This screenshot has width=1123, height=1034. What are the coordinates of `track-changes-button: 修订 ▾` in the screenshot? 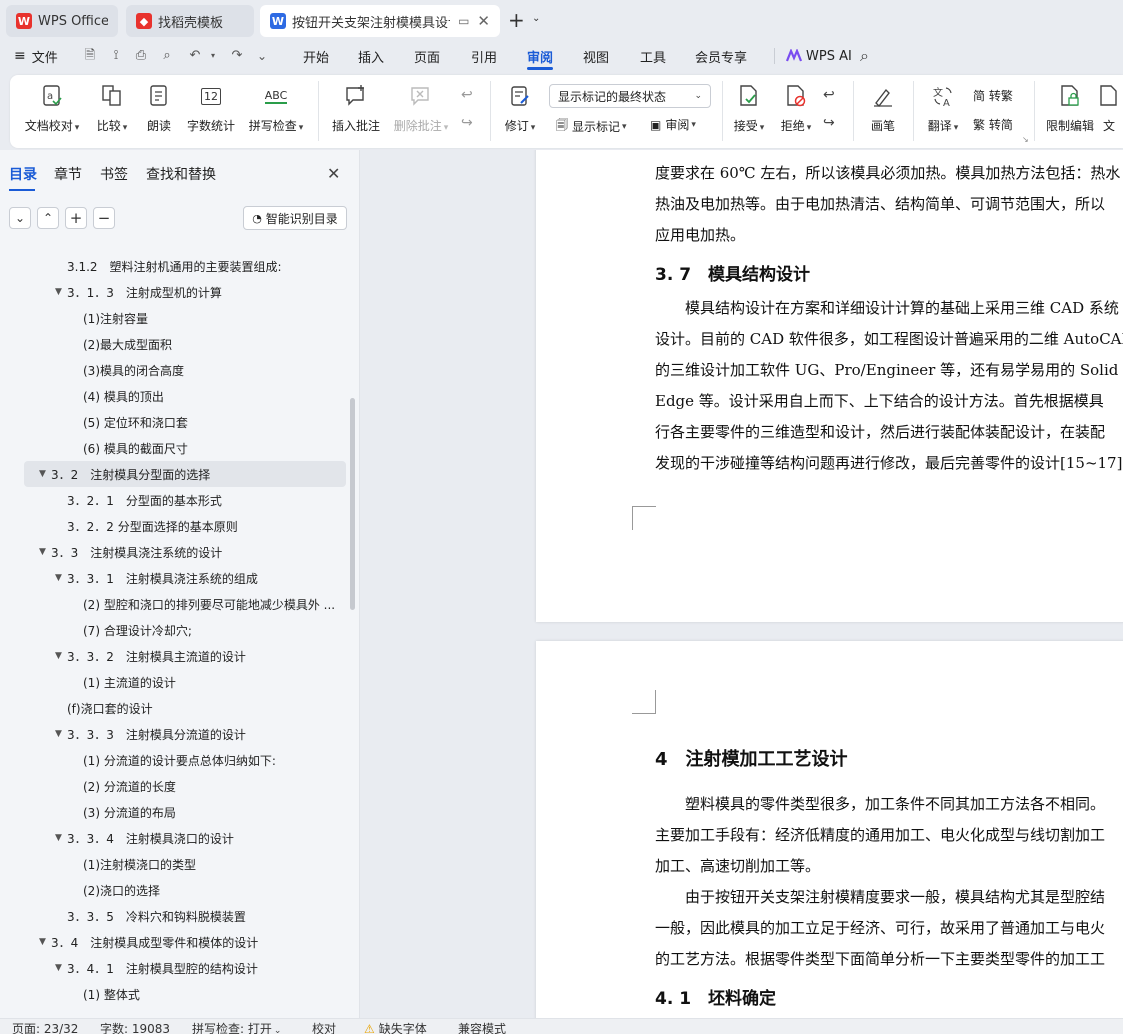 It's located at (520, 108).